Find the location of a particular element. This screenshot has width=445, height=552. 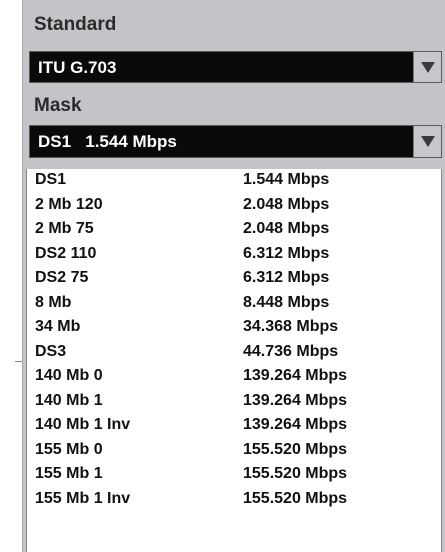

standard-label: Standard is located at coordinates (75, 24).